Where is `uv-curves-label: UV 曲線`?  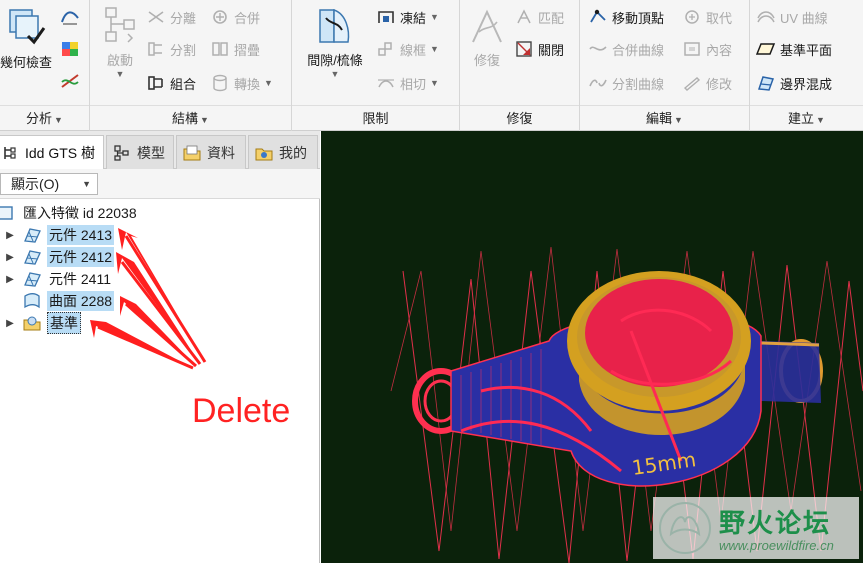 uv-curves-label: UV 曲線 is located at coordinates (804, 18).